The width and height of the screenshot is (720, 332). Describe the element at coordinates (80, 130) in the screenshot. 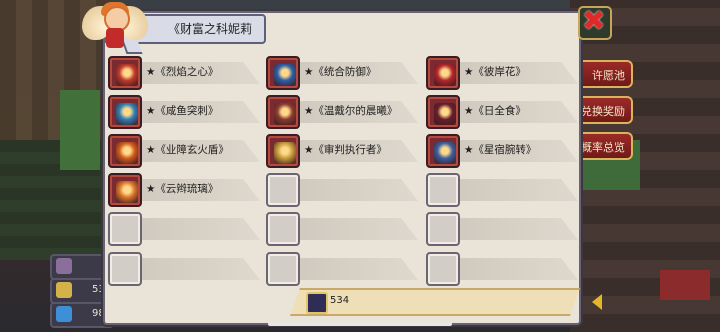

I see `bg-plant` at that location.